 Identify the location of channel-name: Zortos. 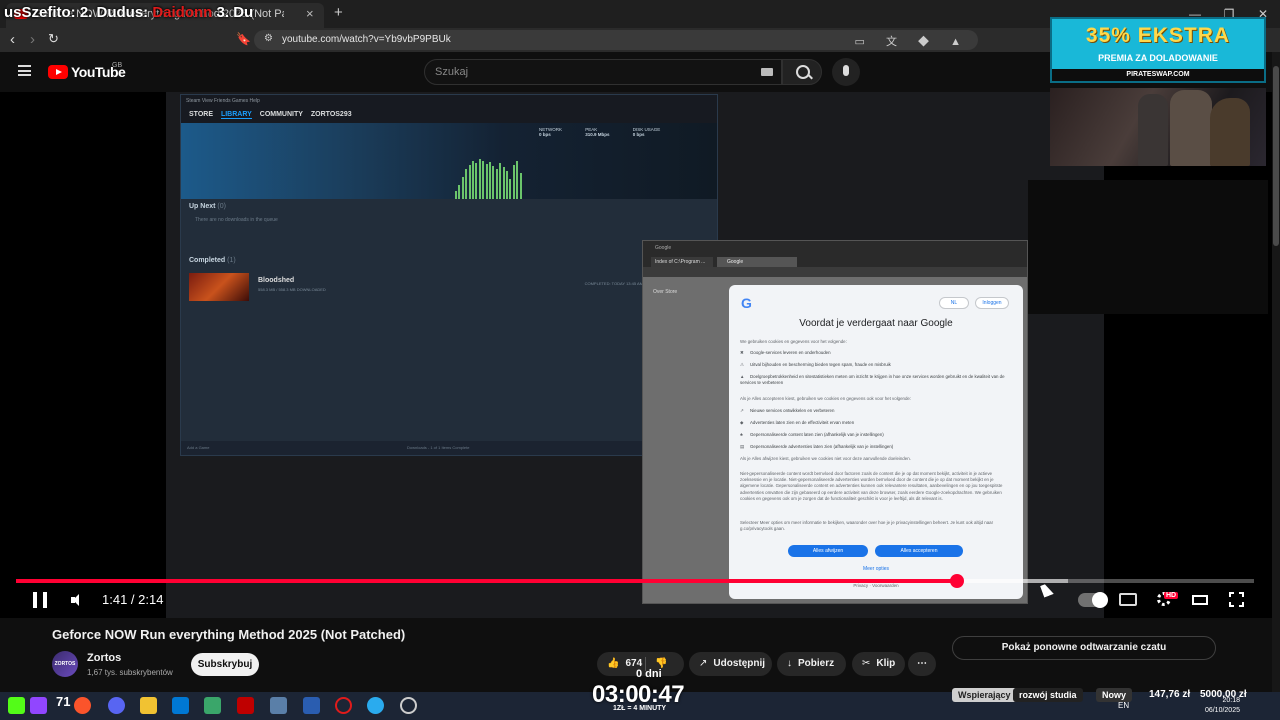
(104, 658).